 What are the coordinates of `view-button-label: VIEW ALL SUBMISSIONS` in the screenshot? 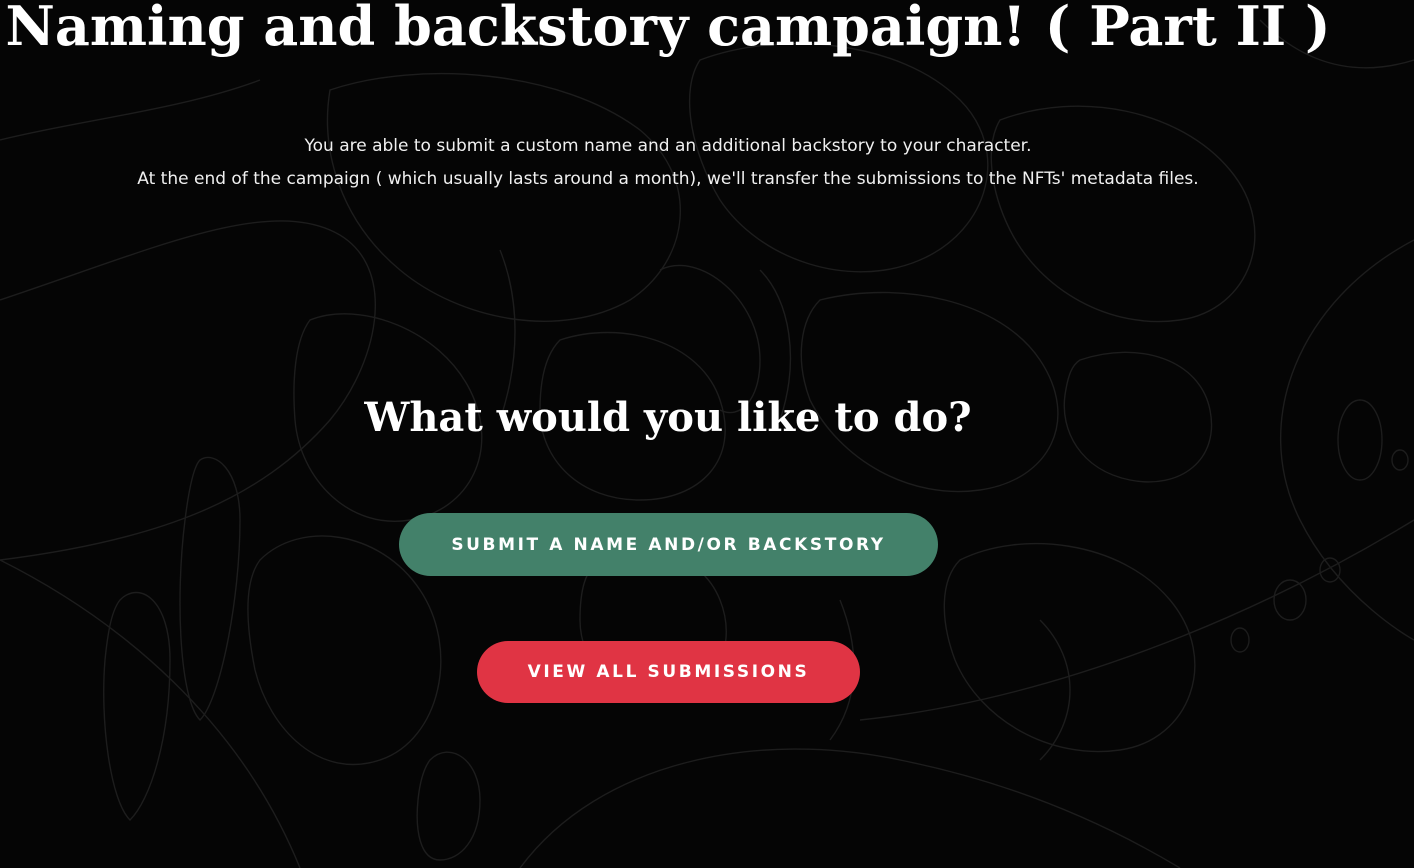 It's located at (668, 672).